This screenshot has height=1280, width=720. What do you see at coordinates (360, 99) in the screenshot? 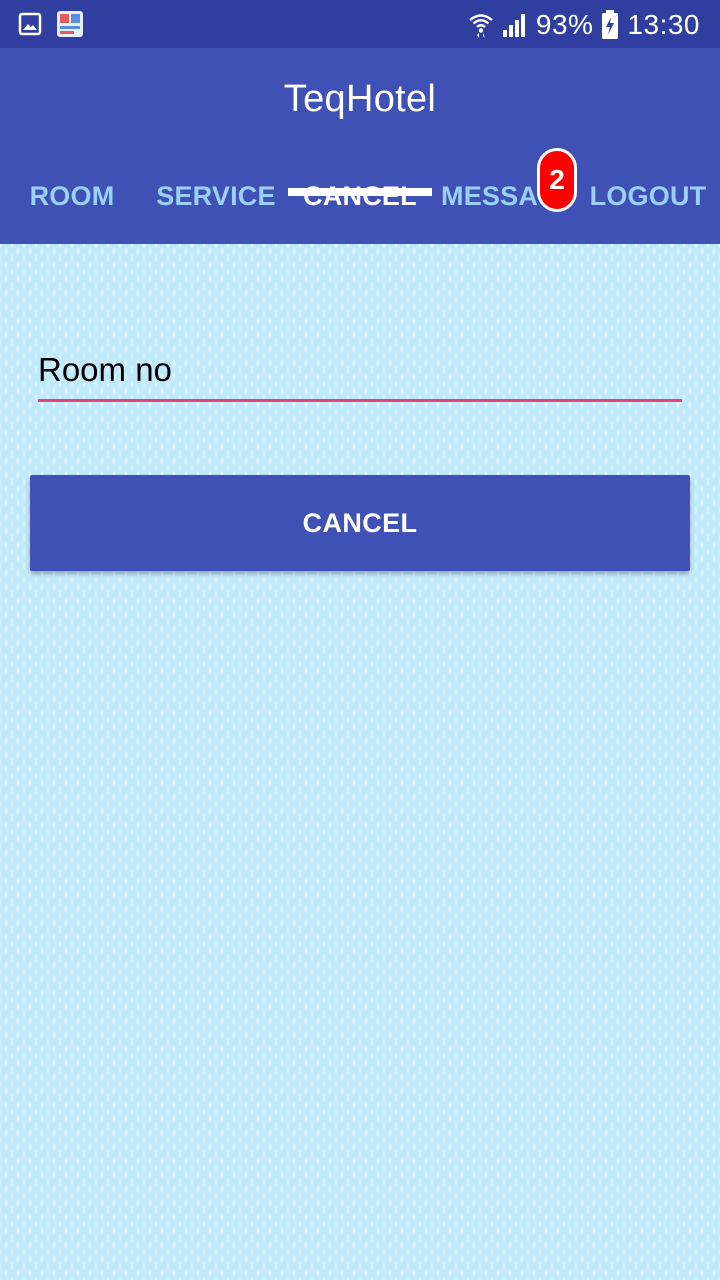
I see `app-title: TeqHotel` at bounding box center [360, 99].